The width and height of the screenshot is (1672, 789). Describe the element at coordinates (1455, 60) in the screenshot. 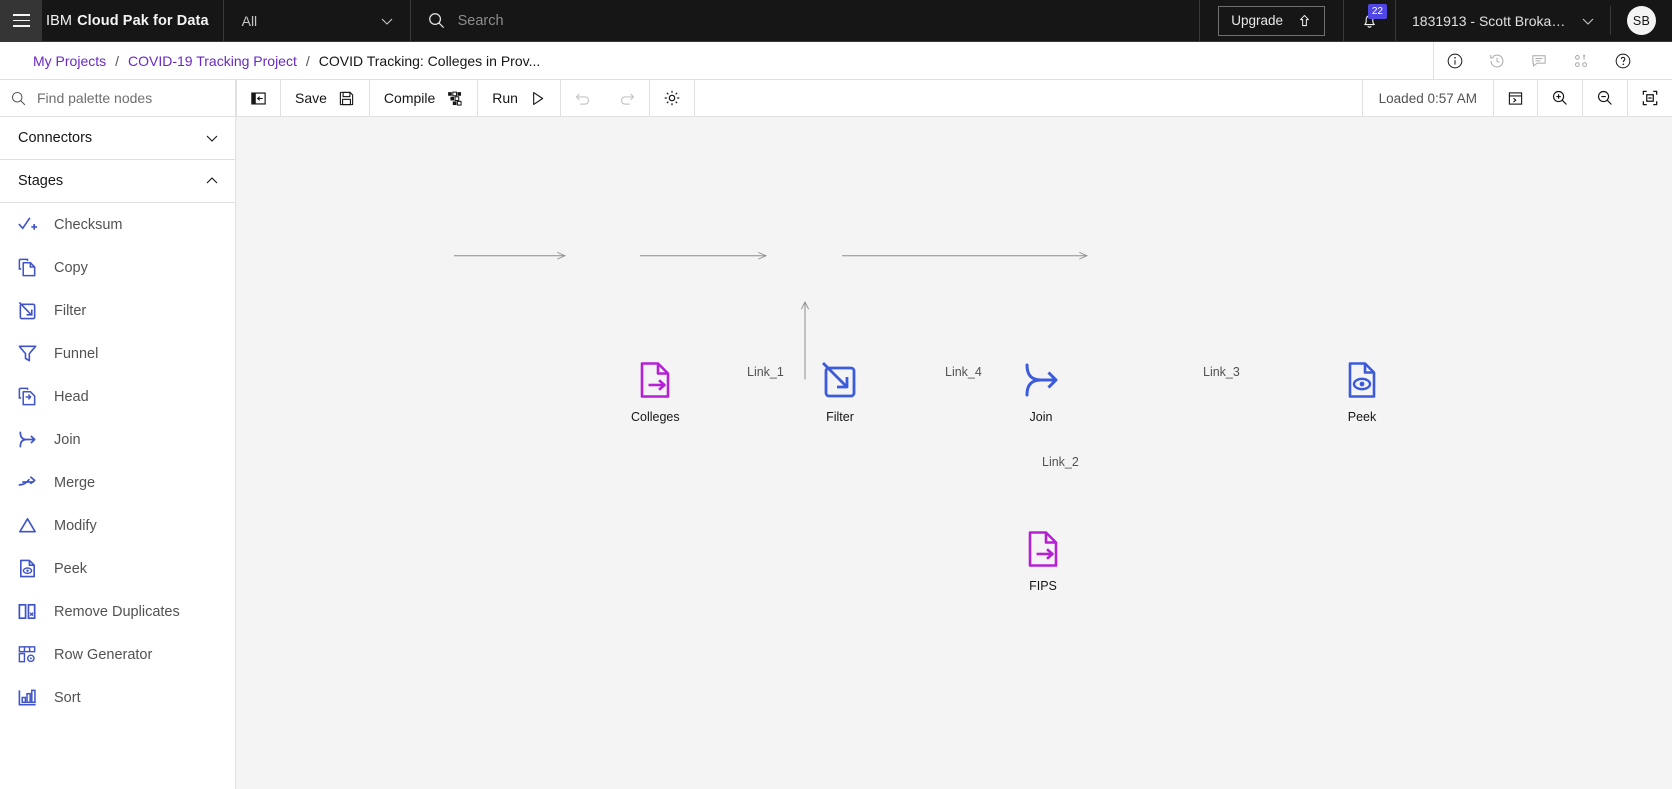

I see `information-icon` at that location.